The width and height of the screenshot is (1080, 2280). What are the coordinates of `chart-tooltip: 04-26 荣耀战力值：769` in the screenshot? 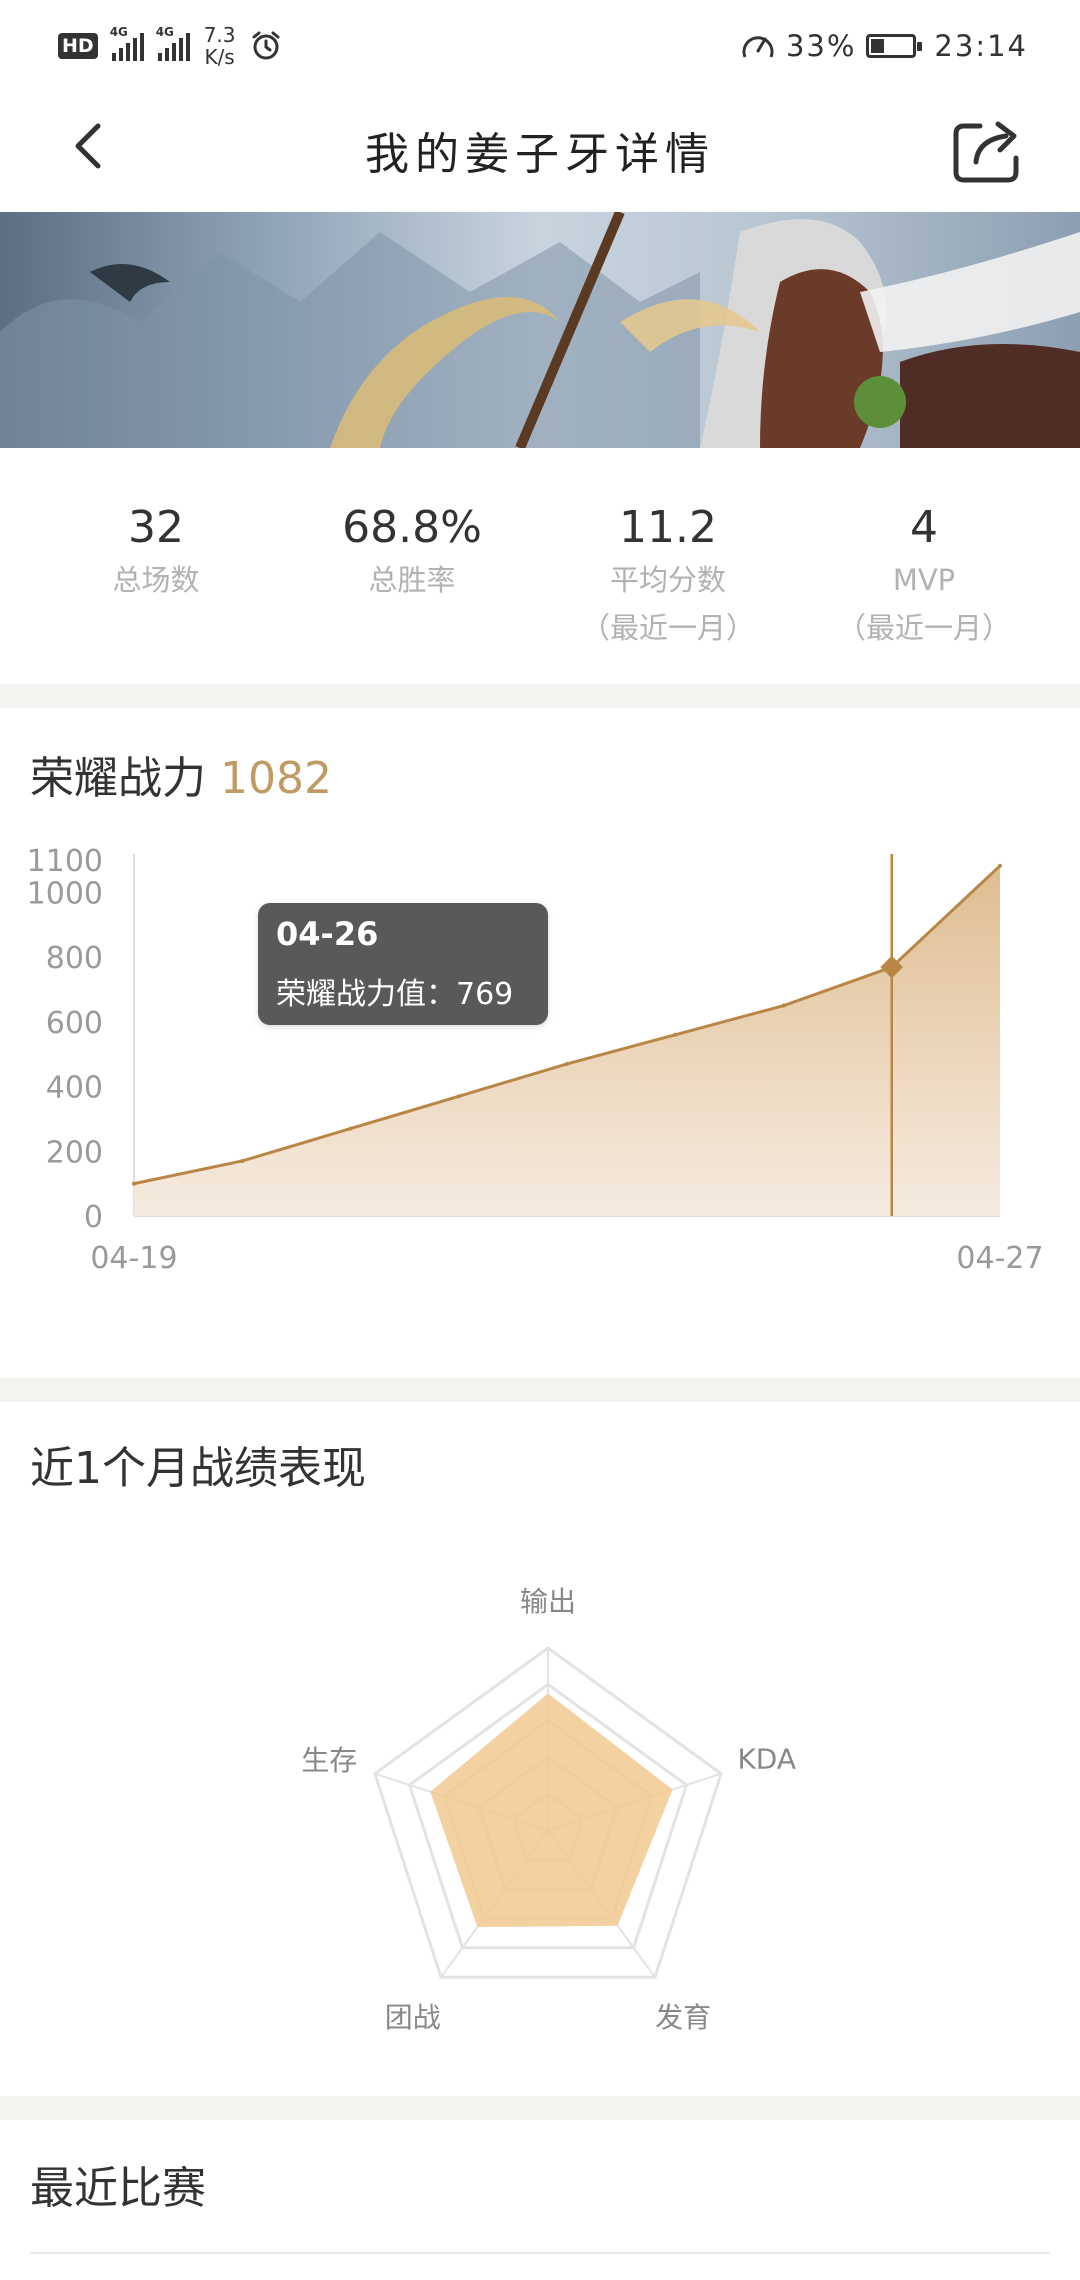 It's located at (403, 964).